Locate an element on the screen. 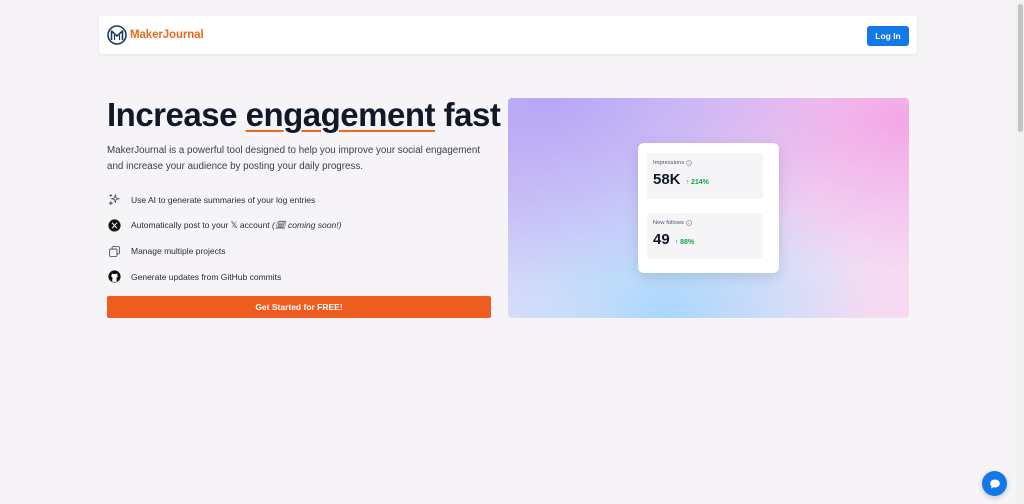  feature-item: Manage multiple projects is located at coordinates (224, 251).